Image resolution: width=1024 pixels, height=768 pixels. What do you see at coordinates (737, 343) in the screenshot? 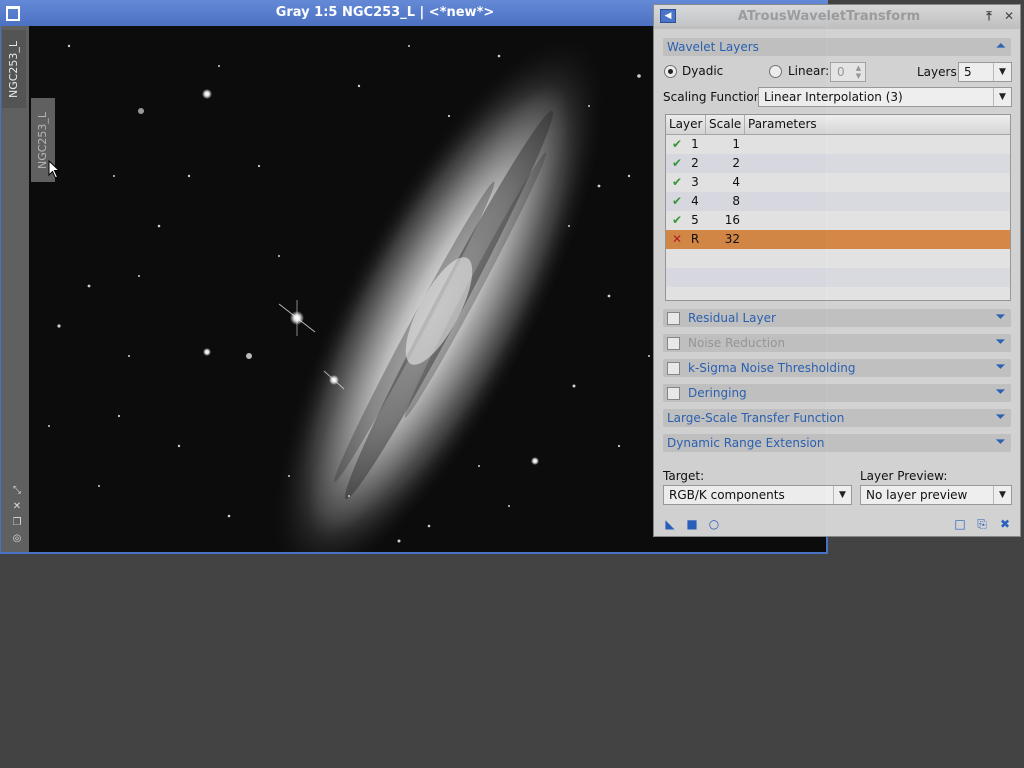
I see `section-label: Noise Reduction` at bounding box center [737, 343].